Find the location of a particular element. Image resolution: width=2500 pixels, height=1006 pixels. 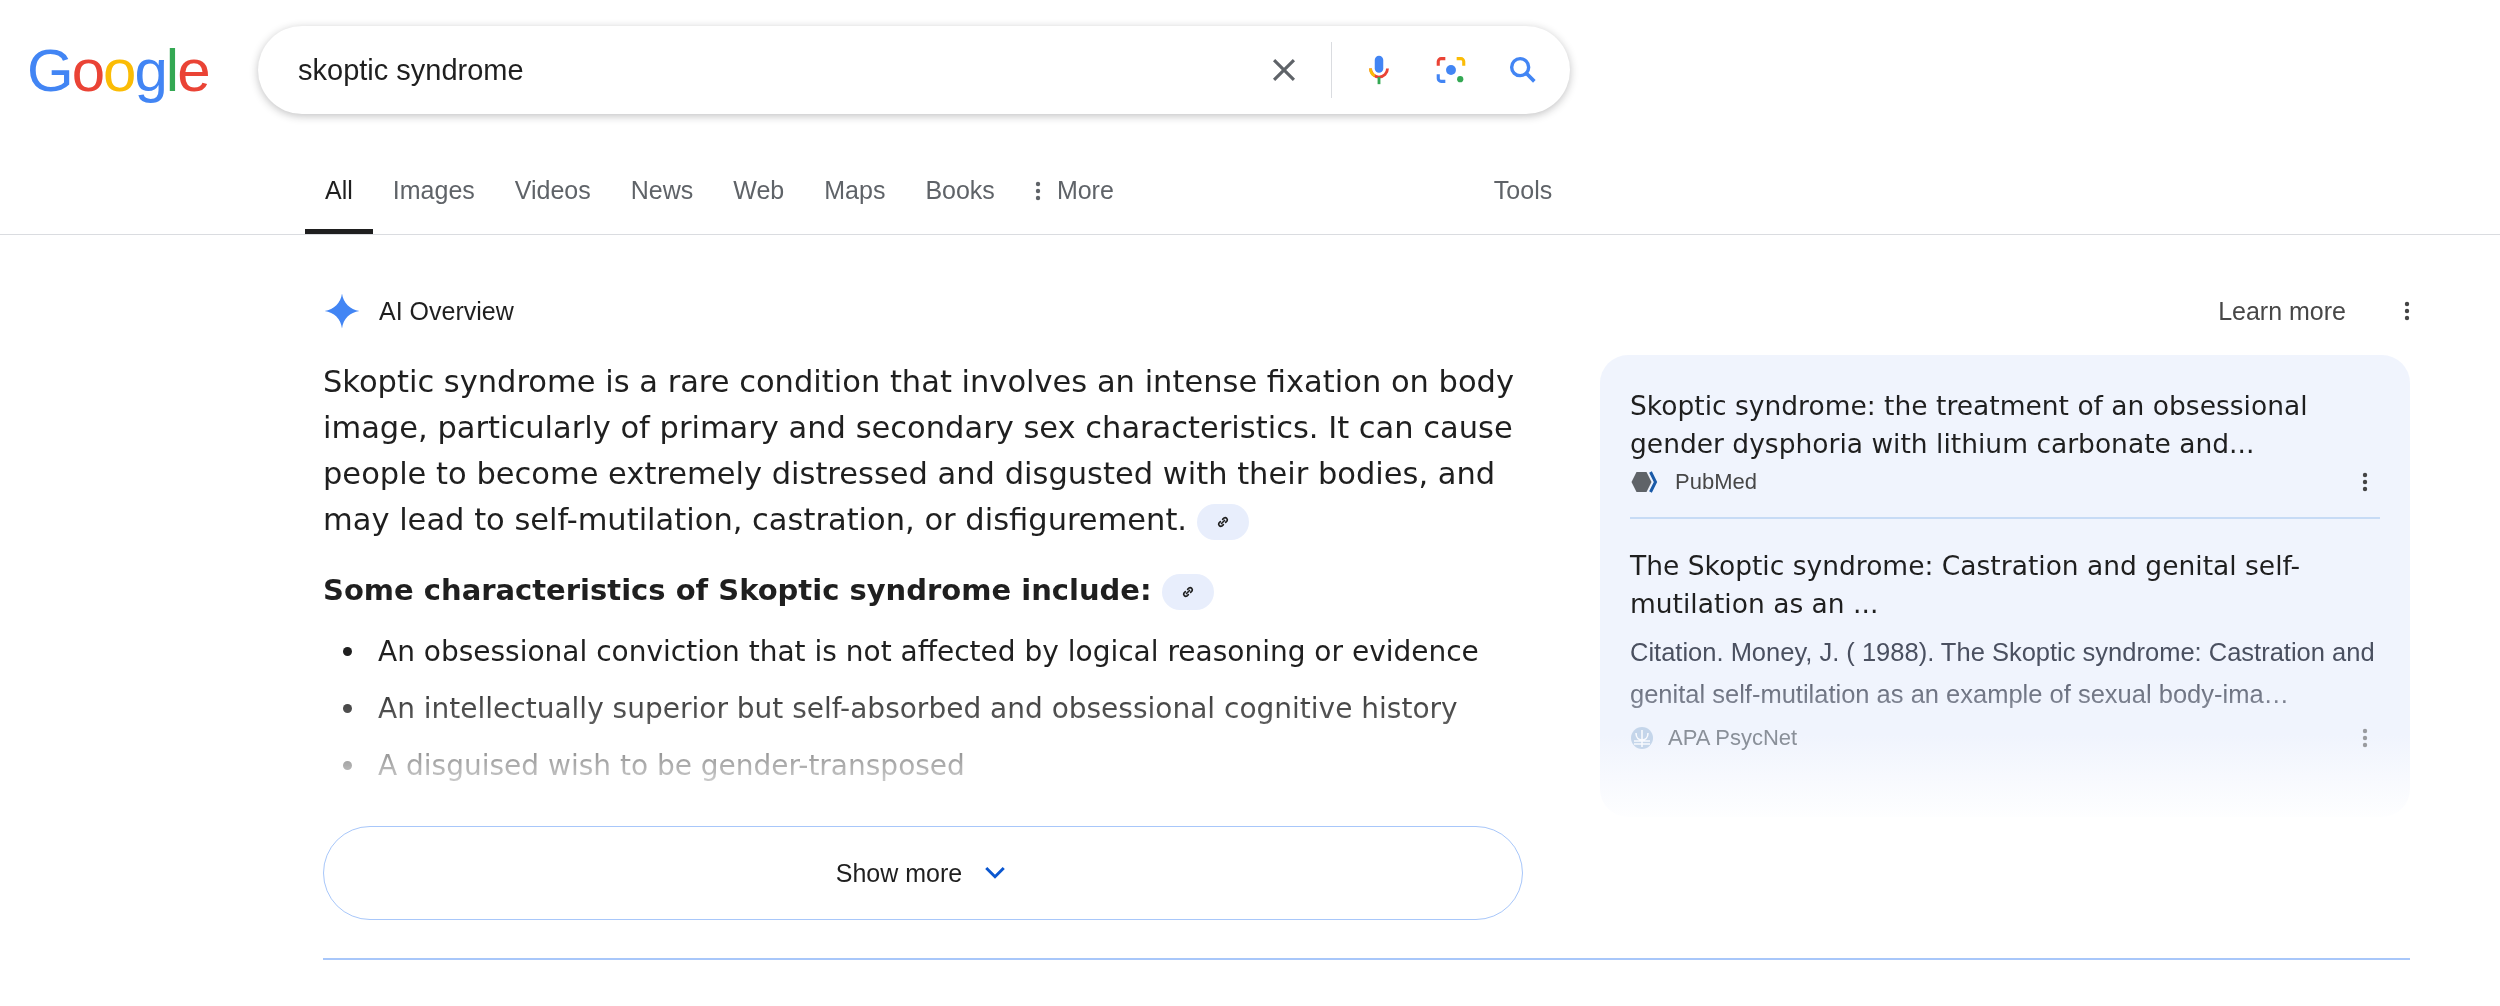

search-tab: Books is located at coordinates (960, 193).